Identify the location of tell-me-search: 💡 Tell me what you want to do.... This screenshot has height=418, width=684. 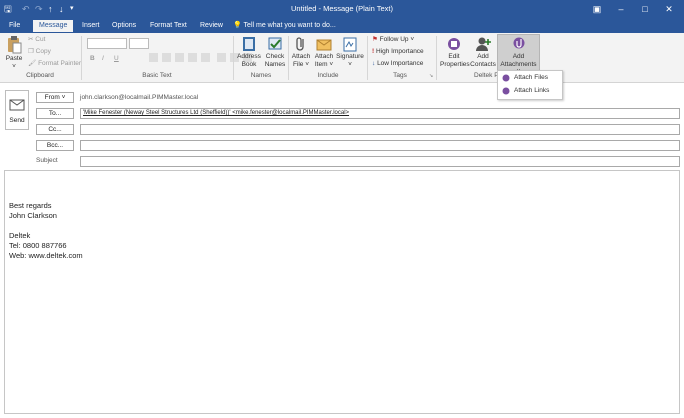
(284, 26).